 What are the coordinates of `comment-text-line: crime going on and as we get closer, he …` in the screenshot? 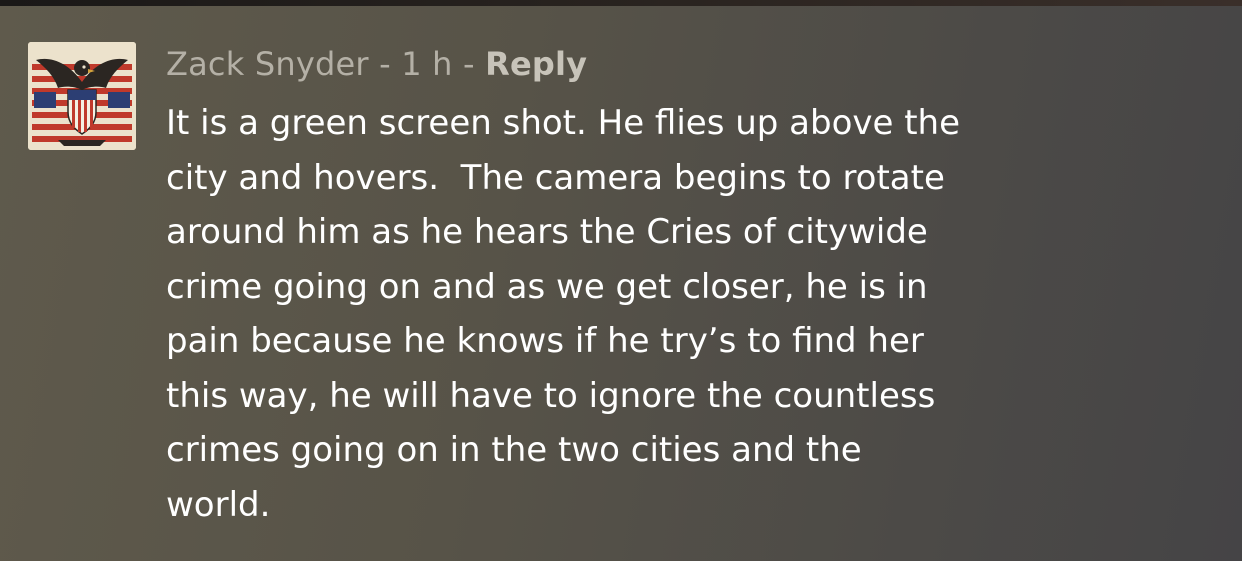 It's located at (547, 286).